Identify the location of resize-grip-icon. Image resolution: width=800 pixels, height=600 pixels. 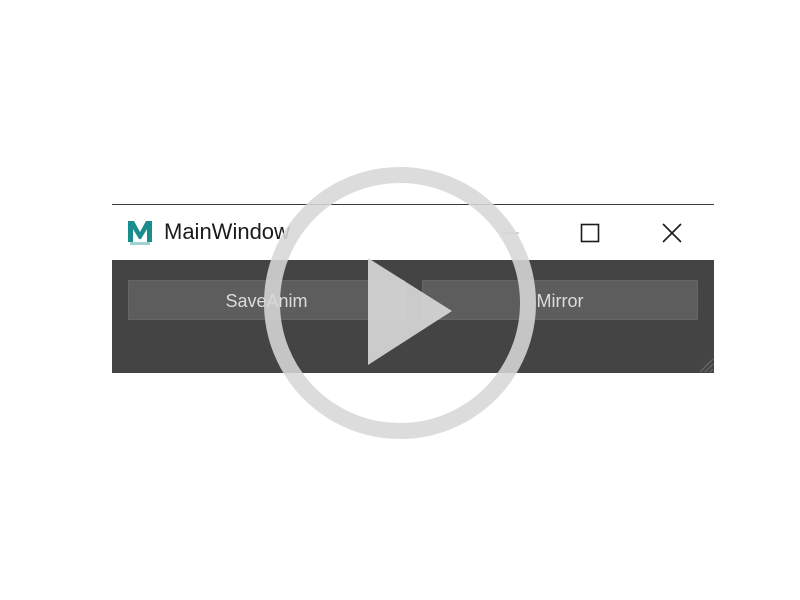
(705, 364).